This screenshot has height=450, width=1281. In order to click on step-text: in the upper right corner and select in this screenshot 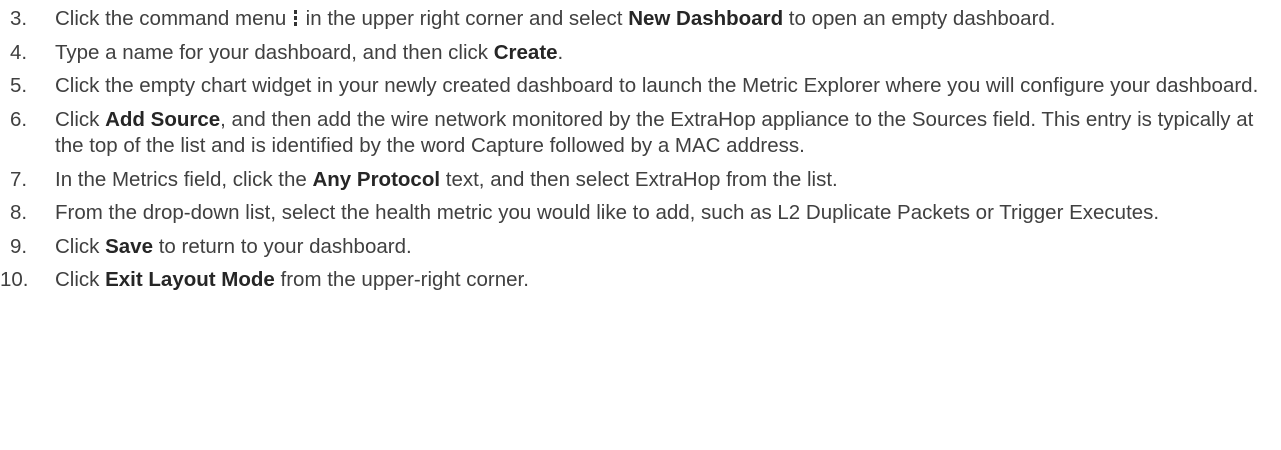, I will do `click(464, 18)`.